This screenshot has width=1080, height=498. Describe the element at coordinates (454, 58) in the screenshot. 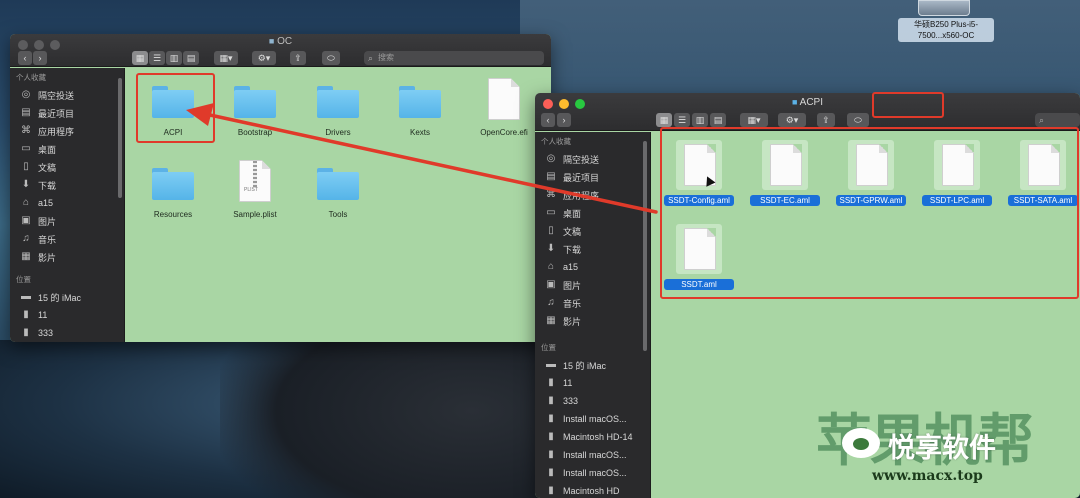

I see `search-input: 搜索` at that location.